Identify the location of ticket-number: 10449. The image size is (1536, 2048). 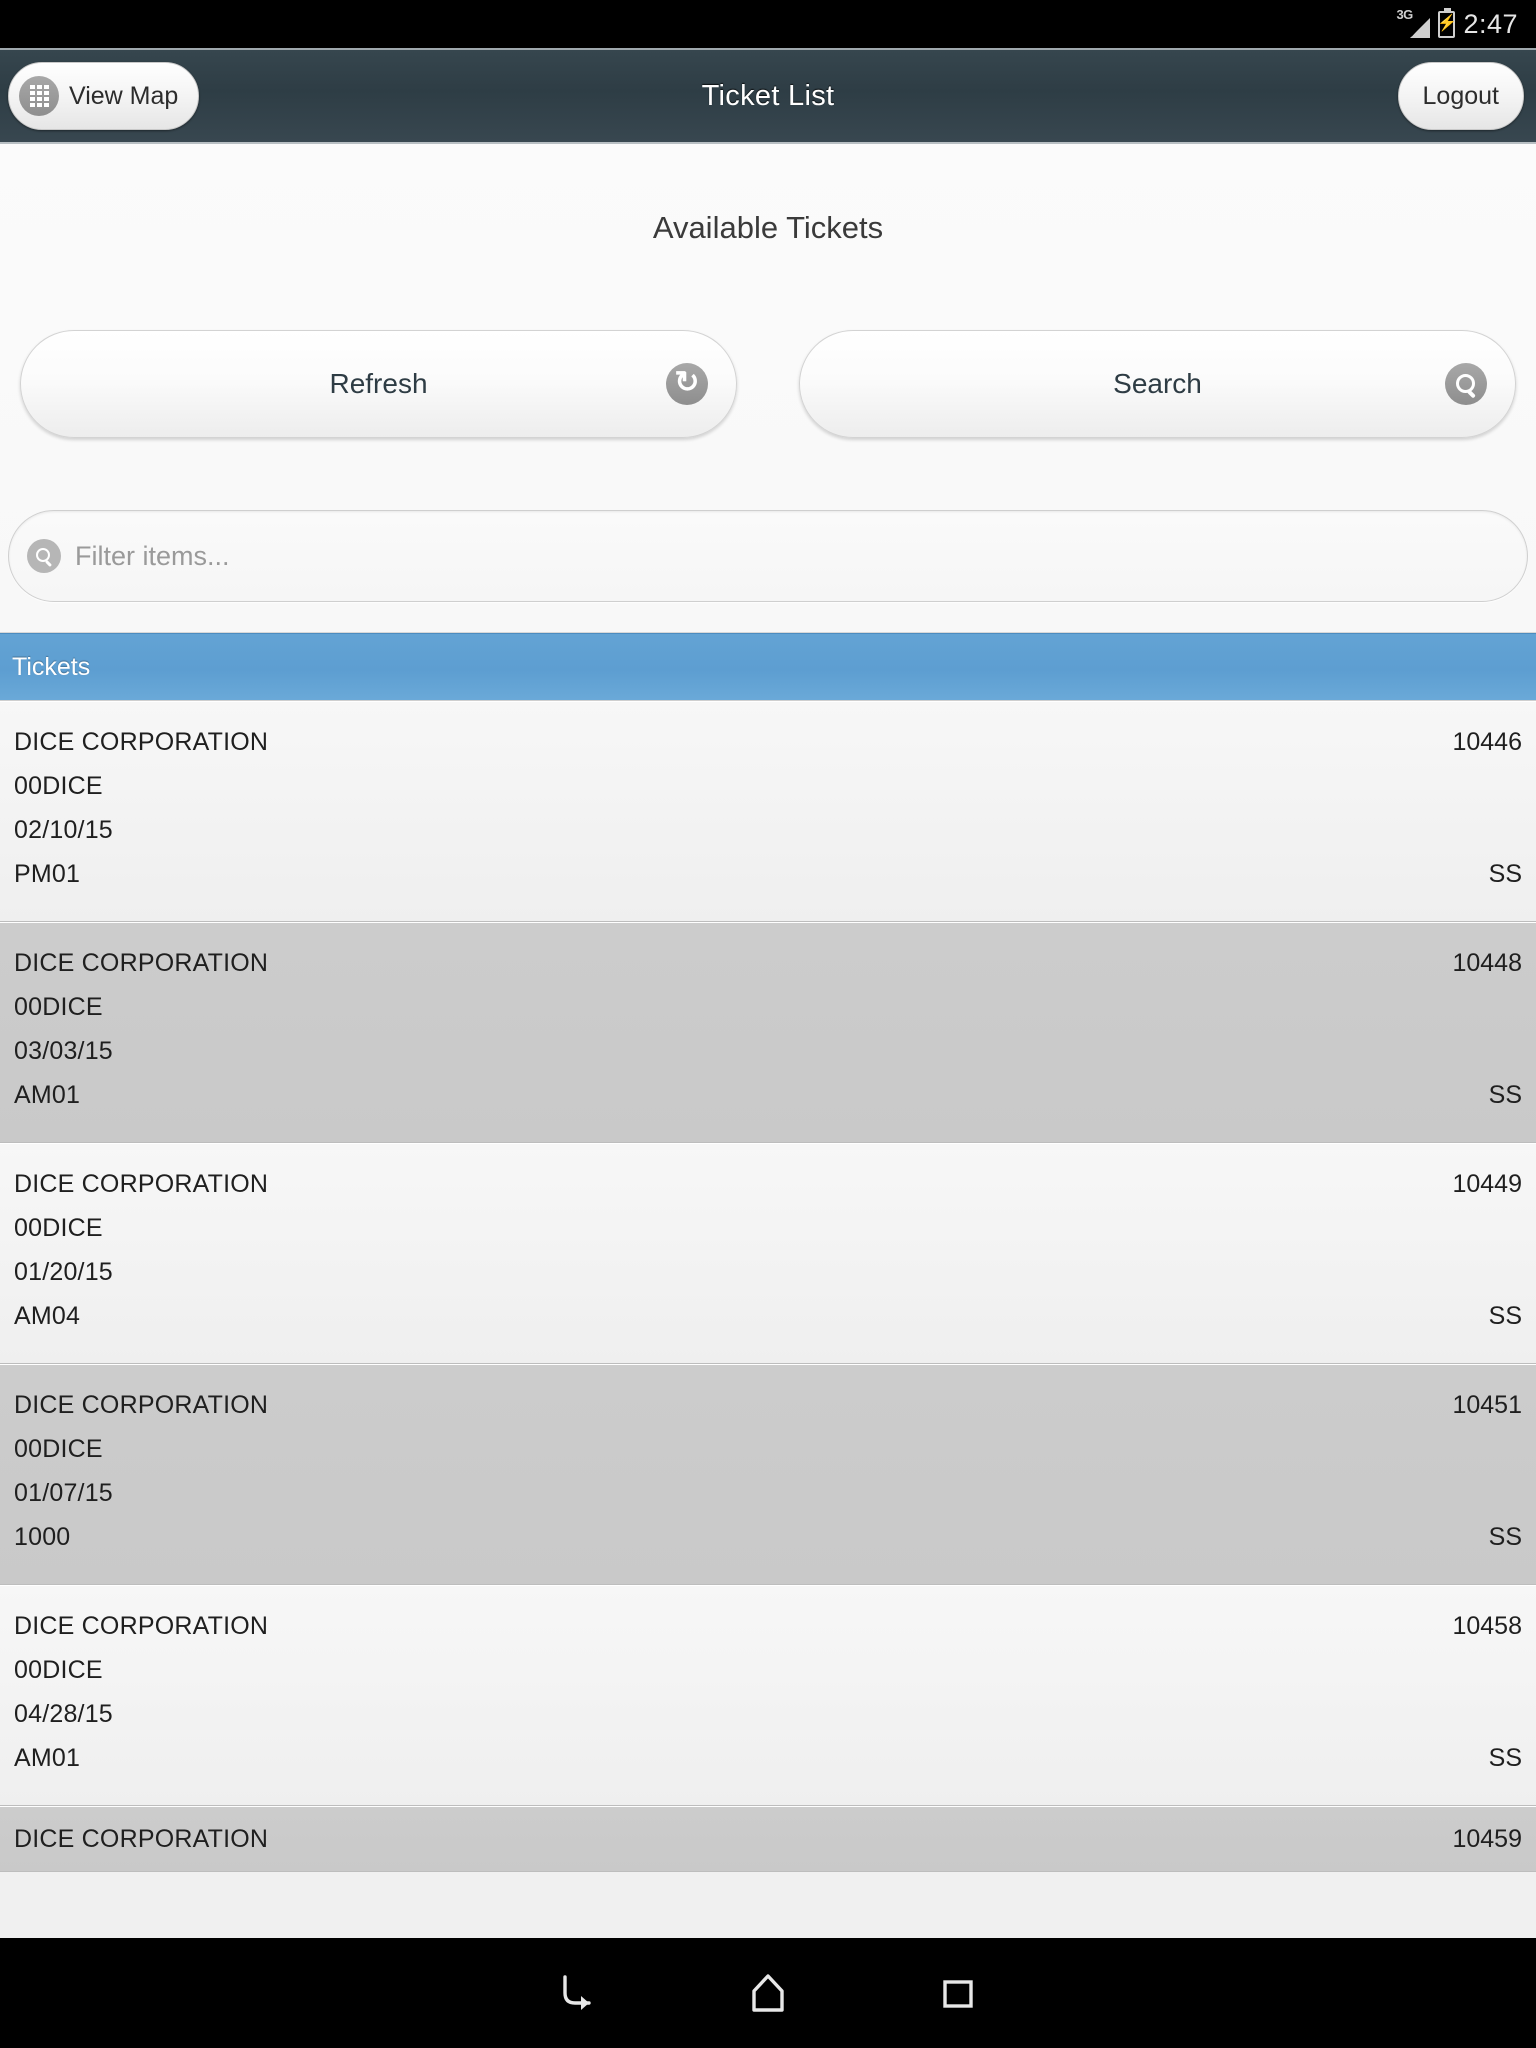
(1487, 1184).